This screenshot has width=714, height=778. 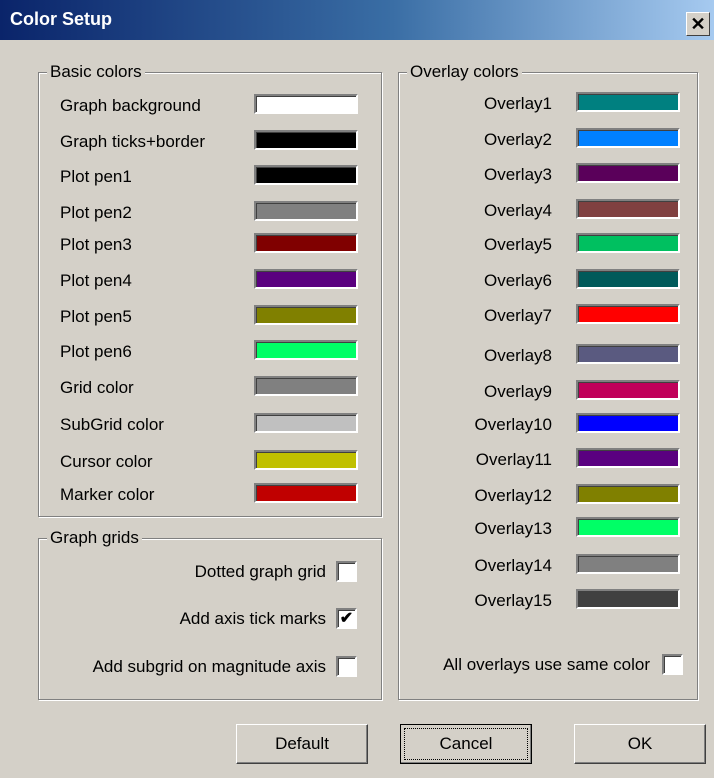 I want to click on basic-color-label: Graph background, so click(x=130, y=105).